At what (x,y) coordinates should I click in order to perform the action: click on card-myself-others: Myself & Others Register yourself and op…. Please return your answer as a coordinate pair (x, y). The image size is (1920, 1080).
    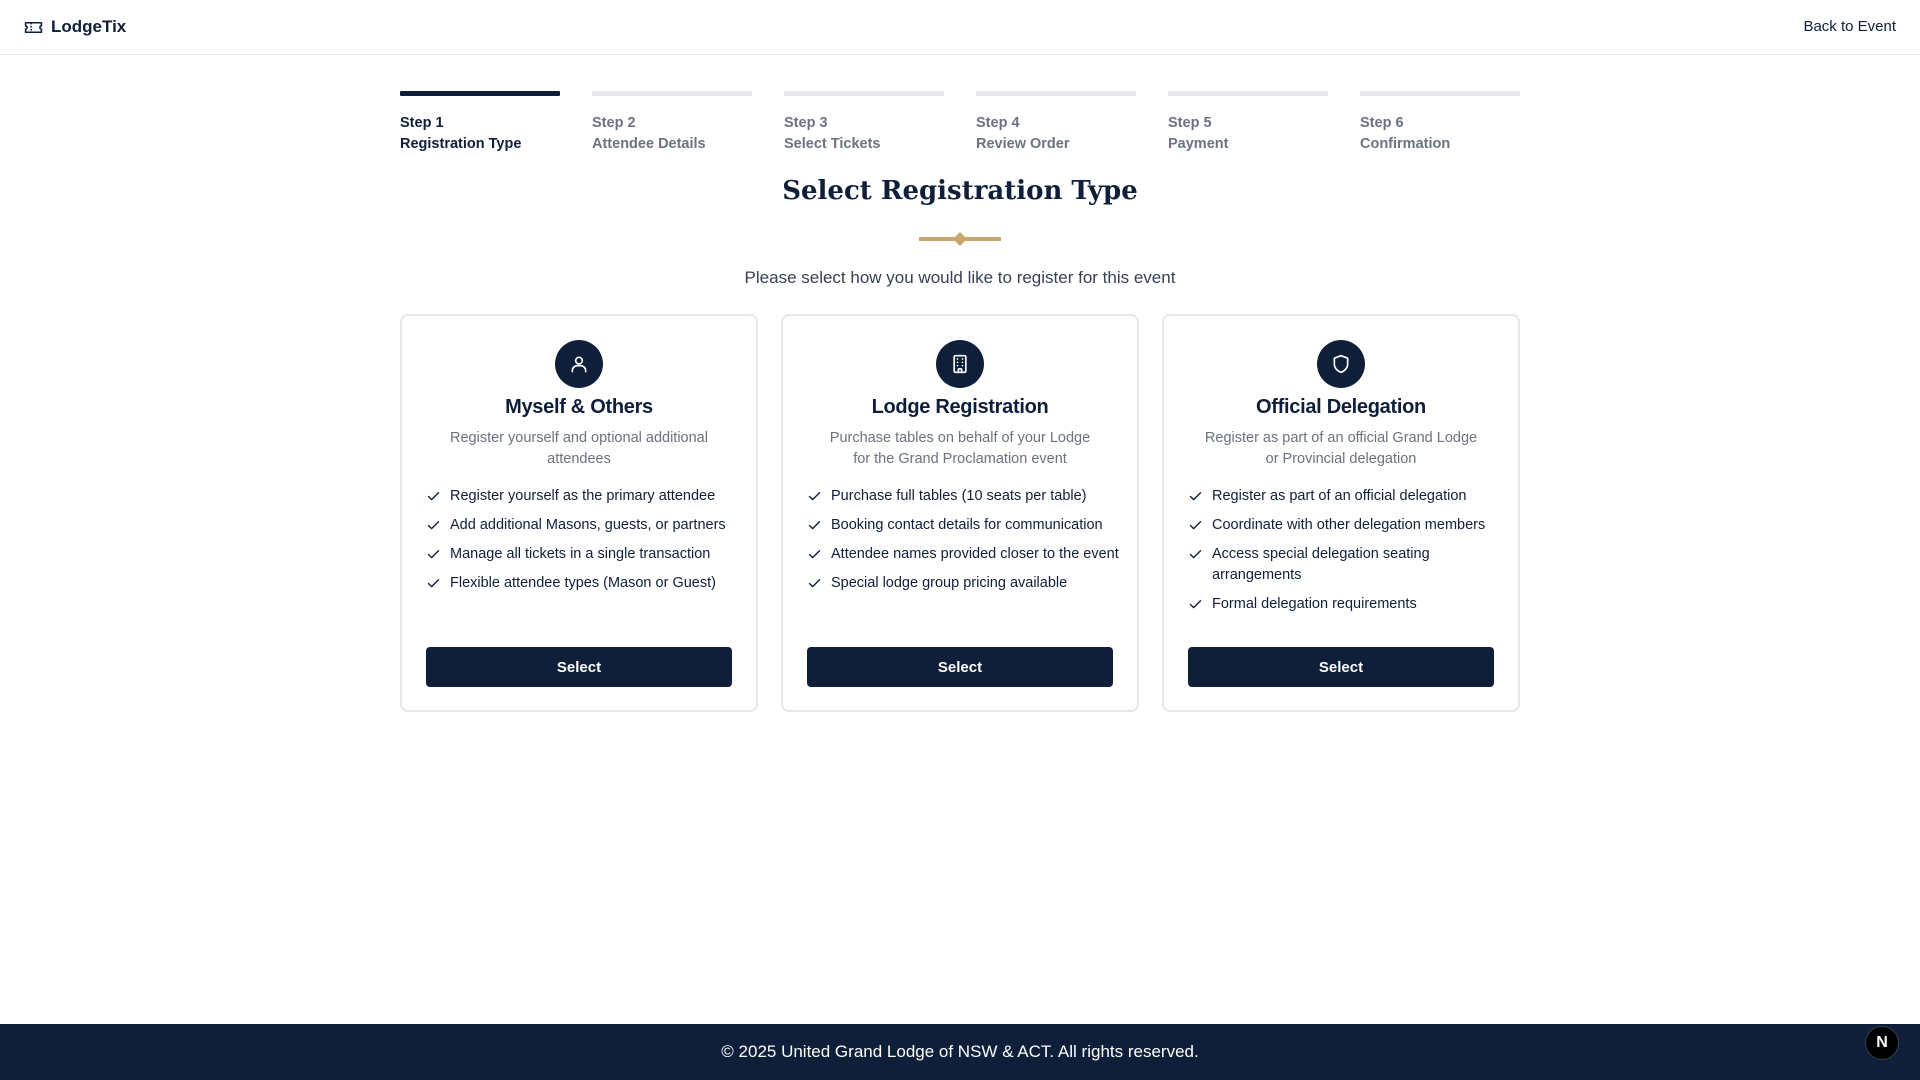
    Looking at the image, I should click on (579, 513).